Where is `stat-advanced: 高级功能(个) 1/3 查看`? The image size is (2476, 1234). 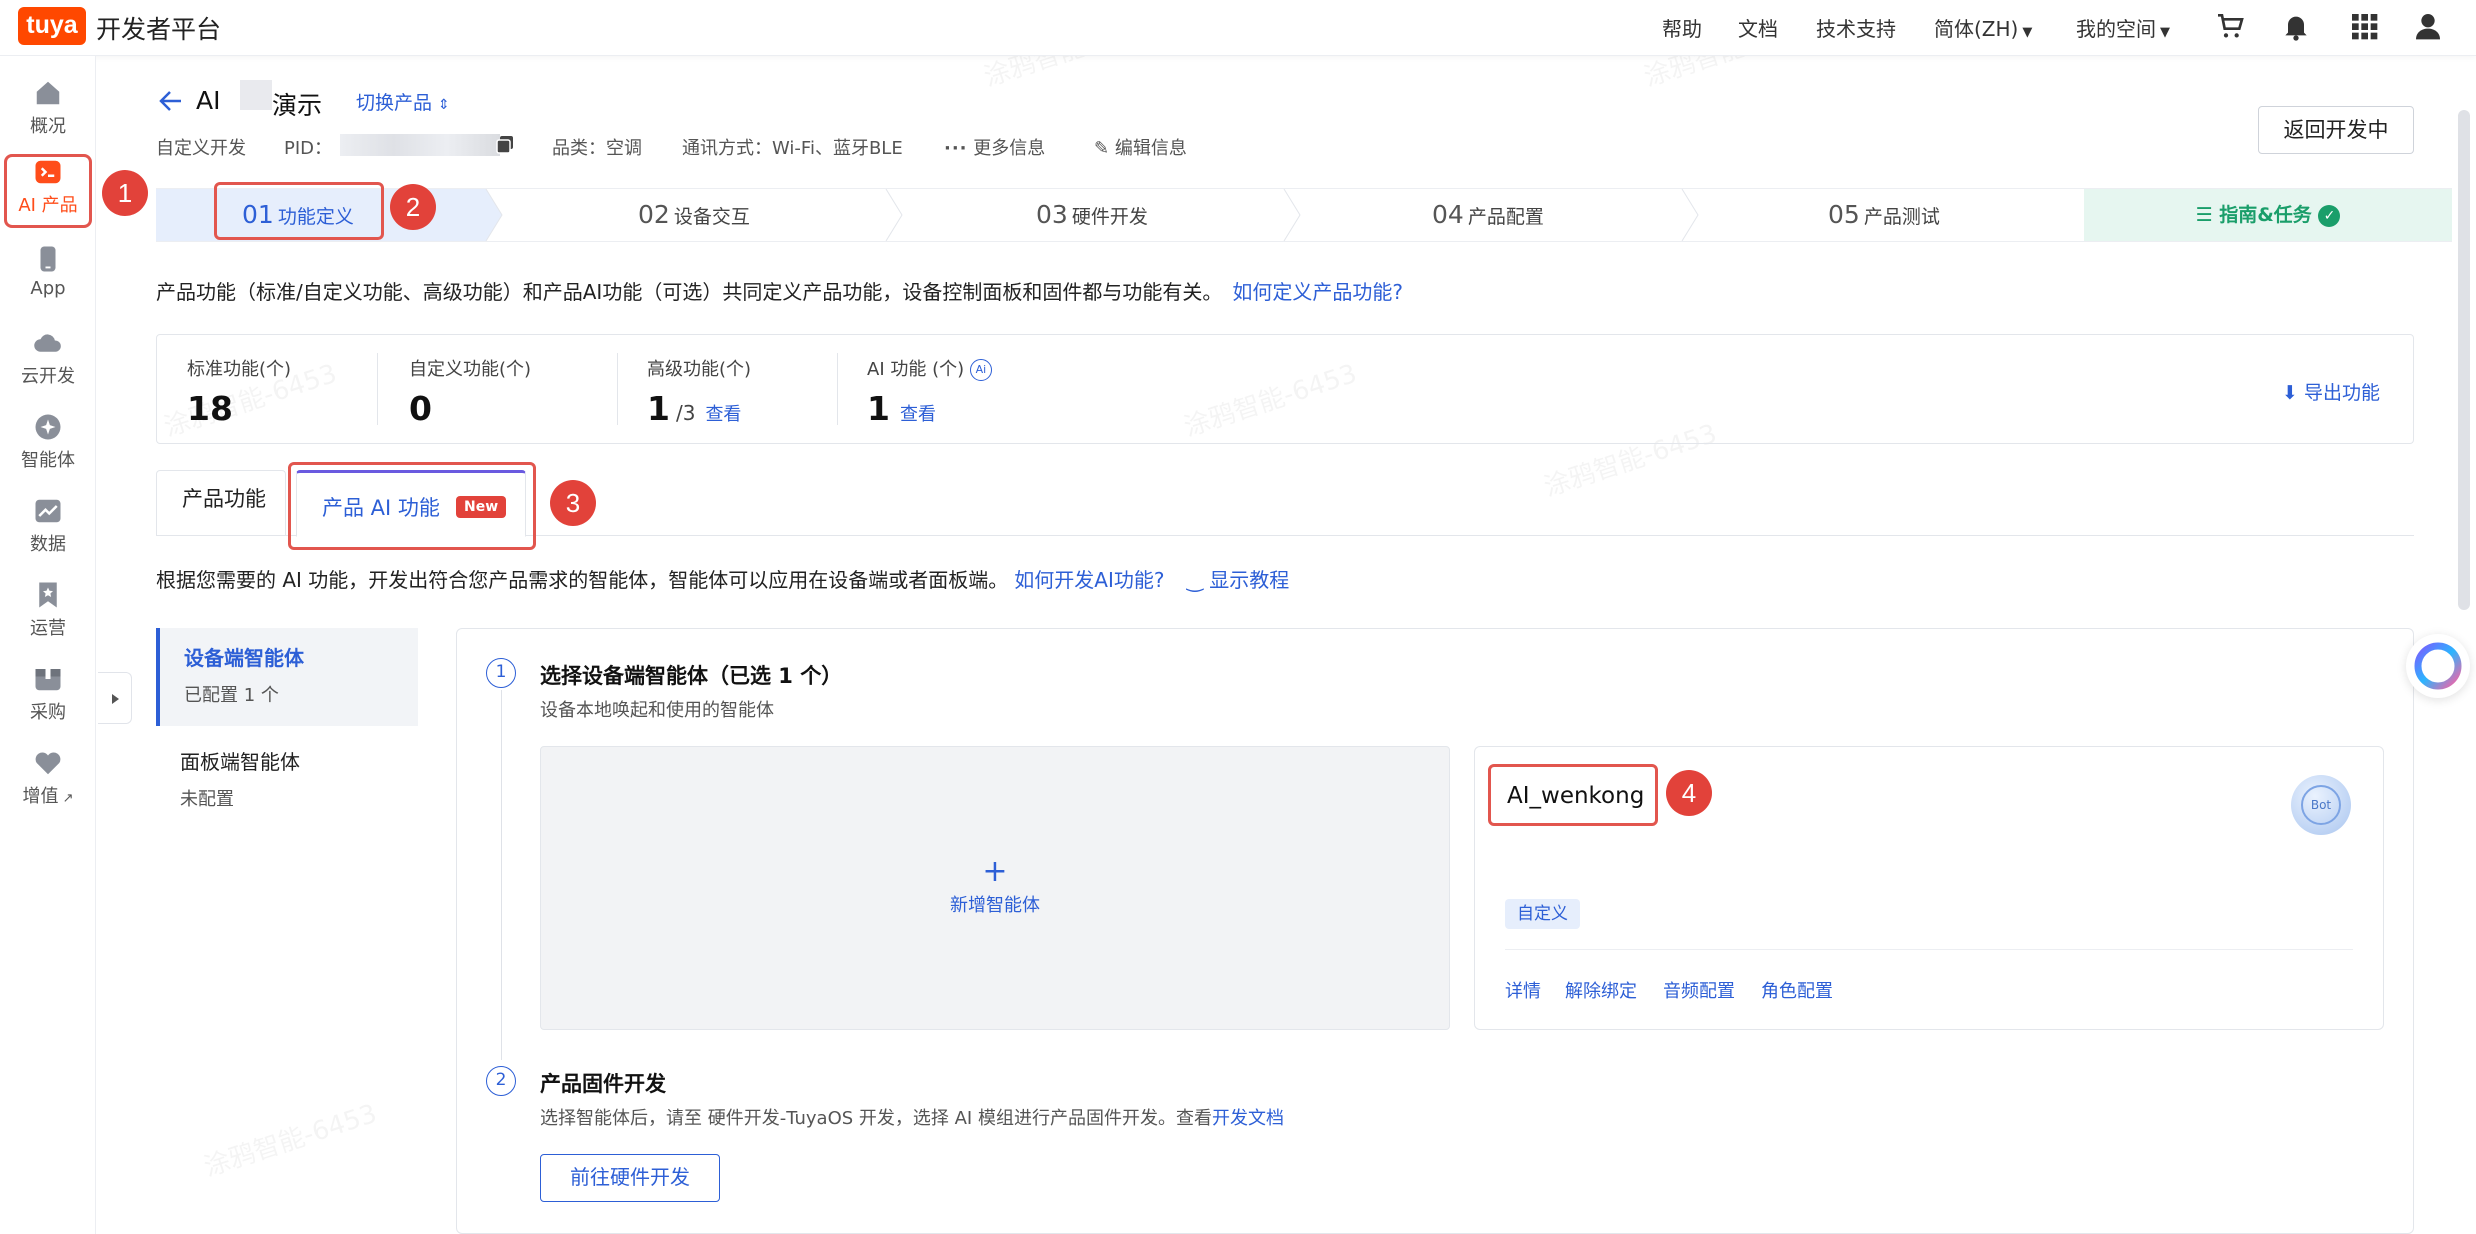 stat-advanced: 高级功能(个) 1/3 查看 is located at coordinates (699, 391).